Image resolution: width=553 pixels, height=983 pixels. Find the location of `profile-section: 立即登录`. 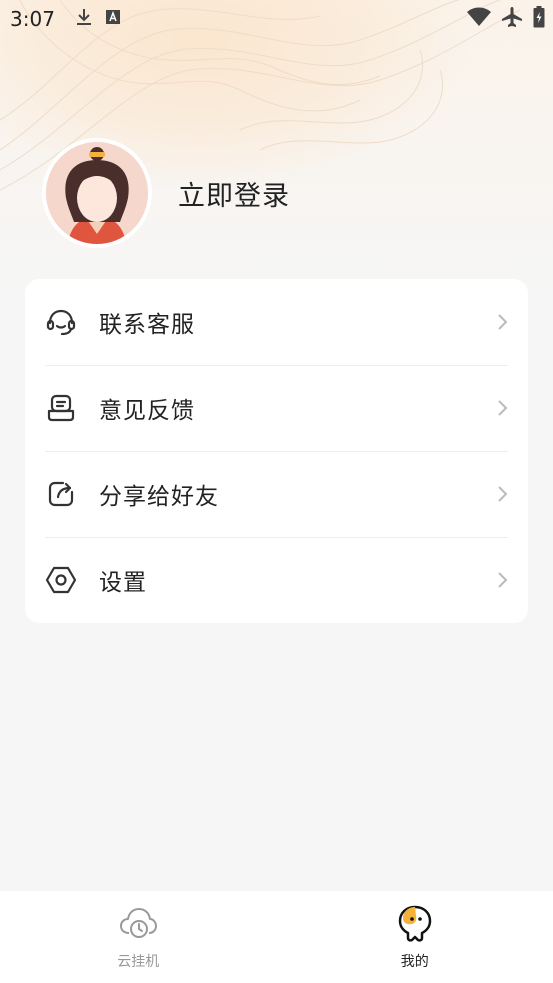

profile-section: 立即登录 is located at coordinates (166, 193).